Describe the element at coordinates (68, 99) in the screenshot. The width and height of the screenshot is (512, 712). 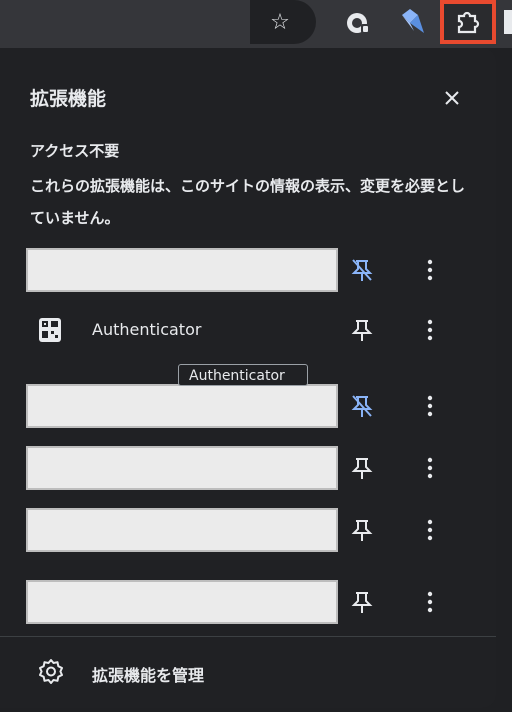
I see `panel-title: 拡張機能` at that location.